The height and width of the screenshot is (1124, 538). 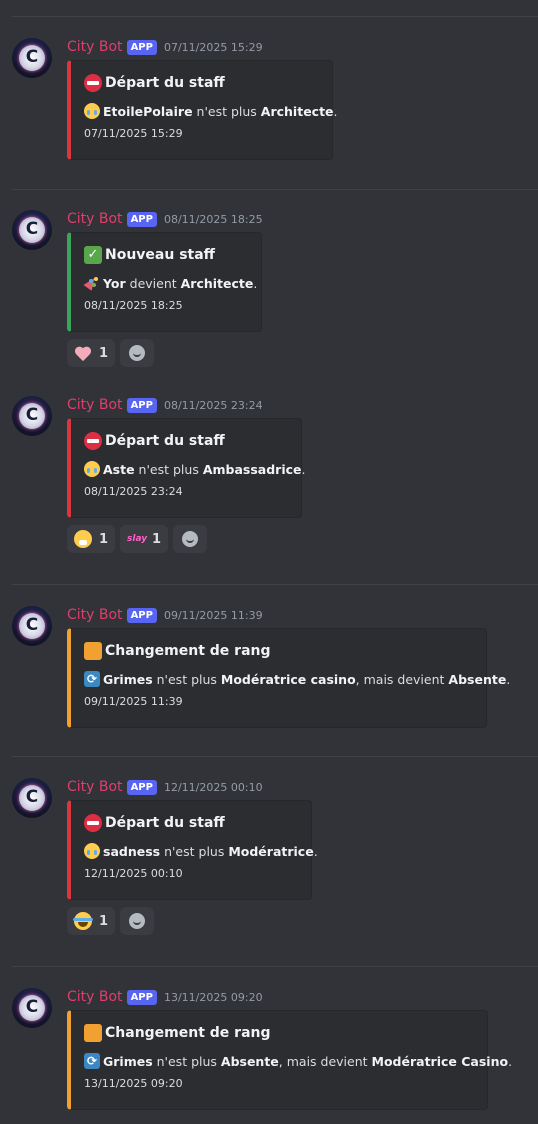 I want to click on embed-description: EtoilePolaire n'est plus Architecte., so click(x=211, y=111).